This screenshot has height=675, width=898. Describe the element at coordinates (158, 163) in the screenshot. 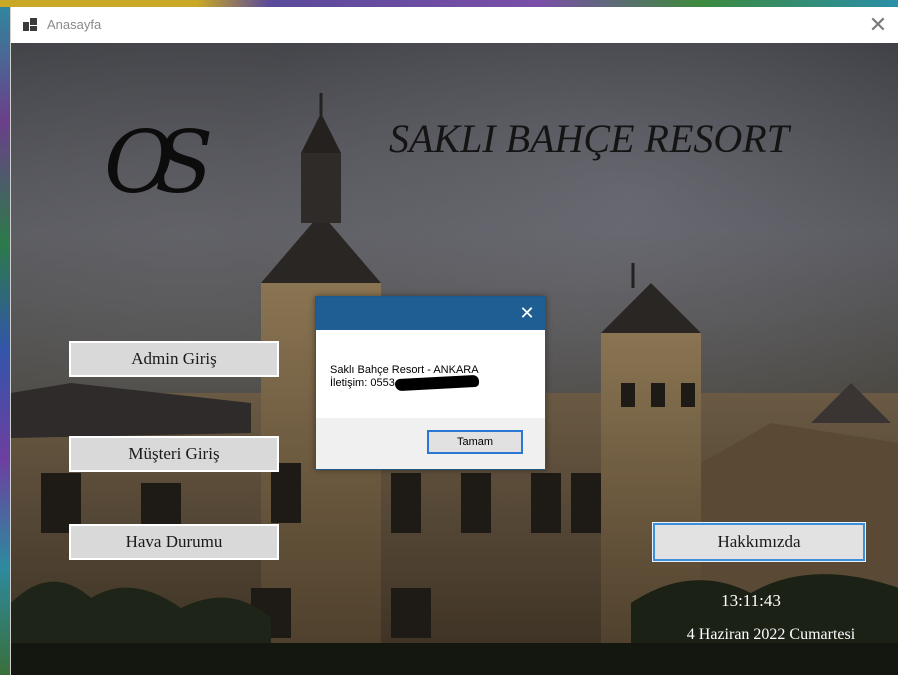

I see `resort-logo: OS` at that location.